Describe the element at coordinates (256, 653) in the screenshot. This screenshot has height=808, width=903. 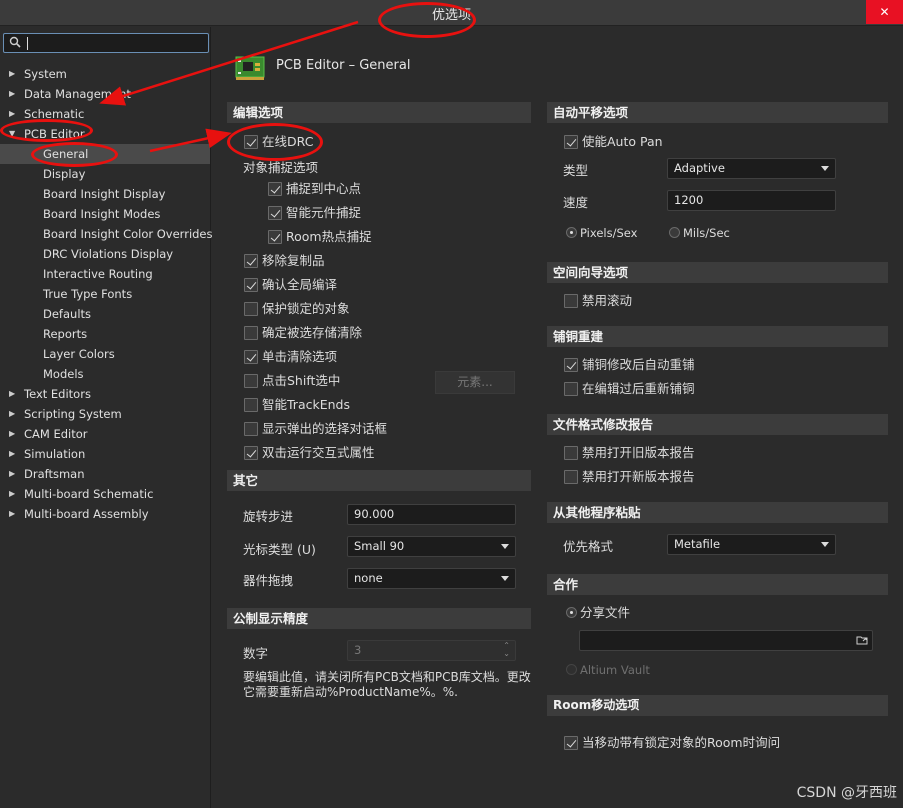
I see `digits-label: 数字` at that location.